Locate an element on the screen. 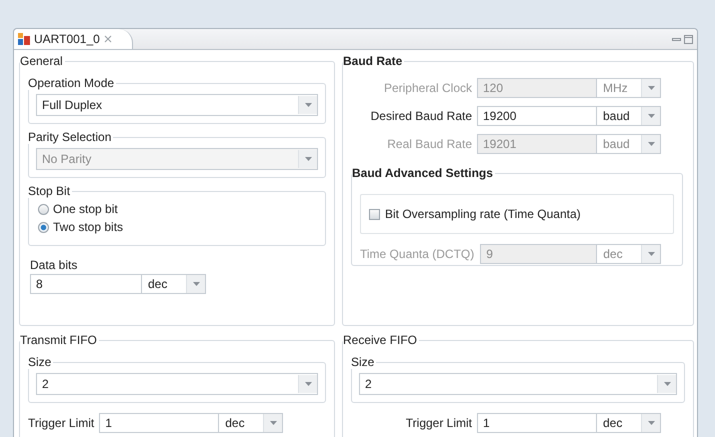  field-label: Data bits is located at coordinates (54, 265).